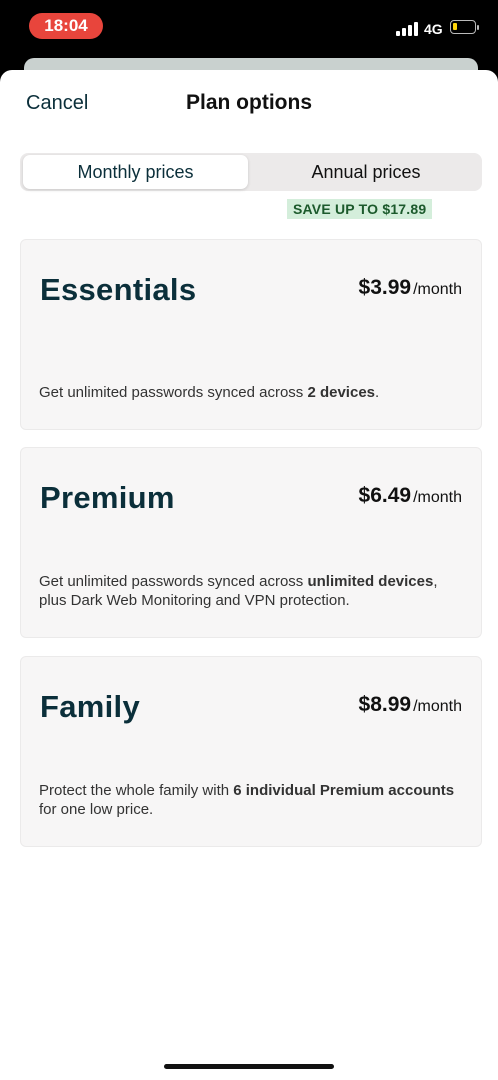  I want to click on home-indicator, so click(249, 1066).